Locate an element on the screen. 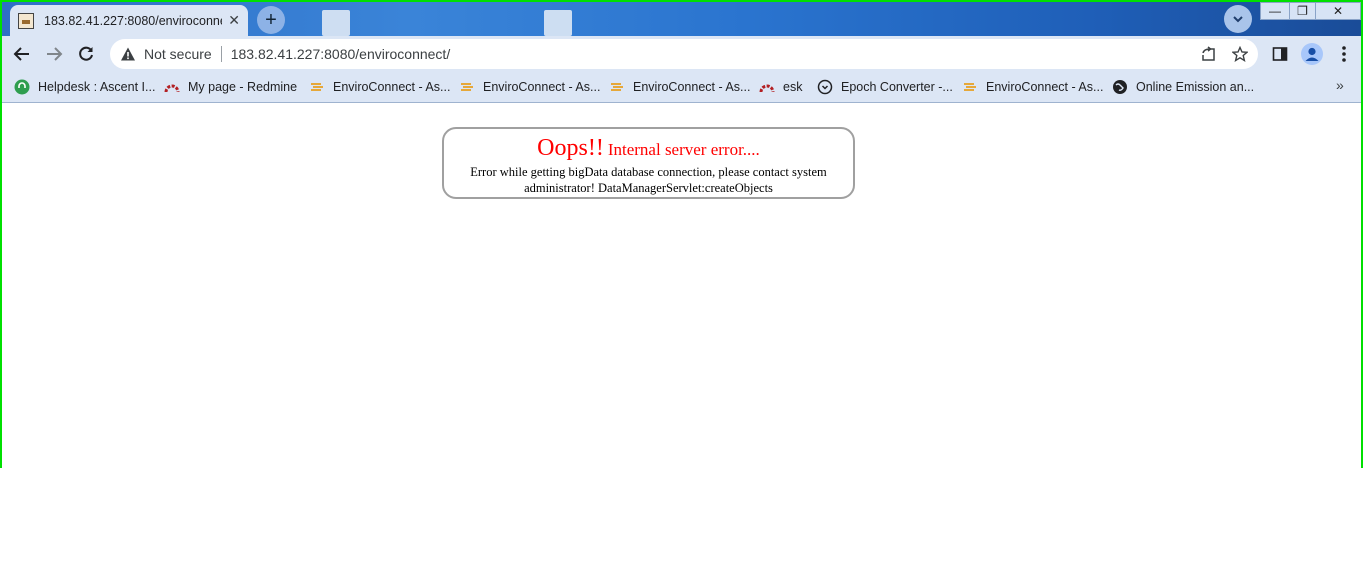 Image resolution: width=1363 pixels, height=580 pixels. security-label: Not secure is located at coordinates (178, 54).